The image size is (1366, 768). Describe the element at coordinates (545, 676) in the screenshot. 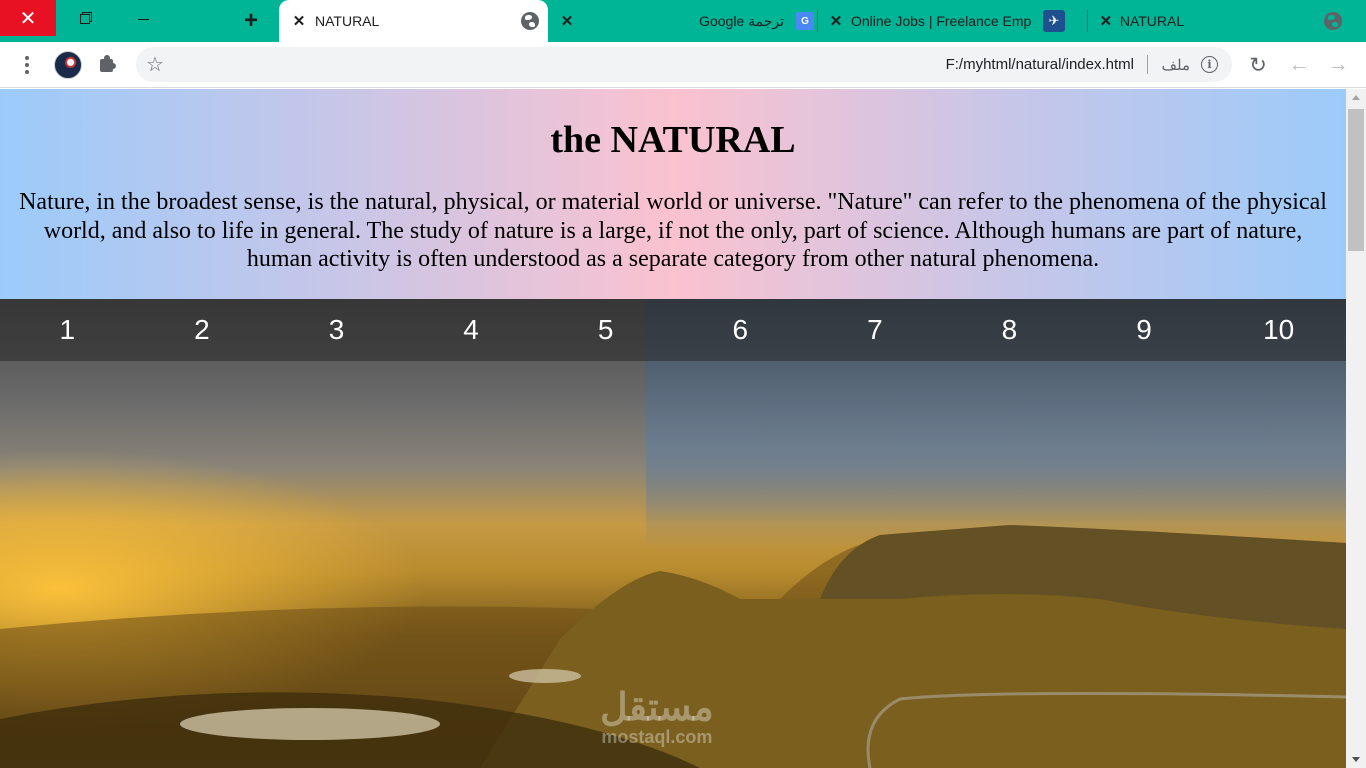

I see `lake-small` at that location.